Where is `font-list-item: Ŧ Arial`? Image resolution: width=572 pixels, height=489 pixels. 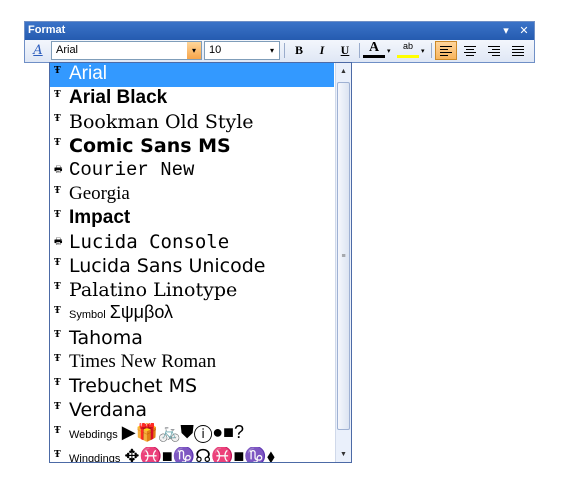
font-list-item: Ŧ Arial is located at coordinates (192, 75).